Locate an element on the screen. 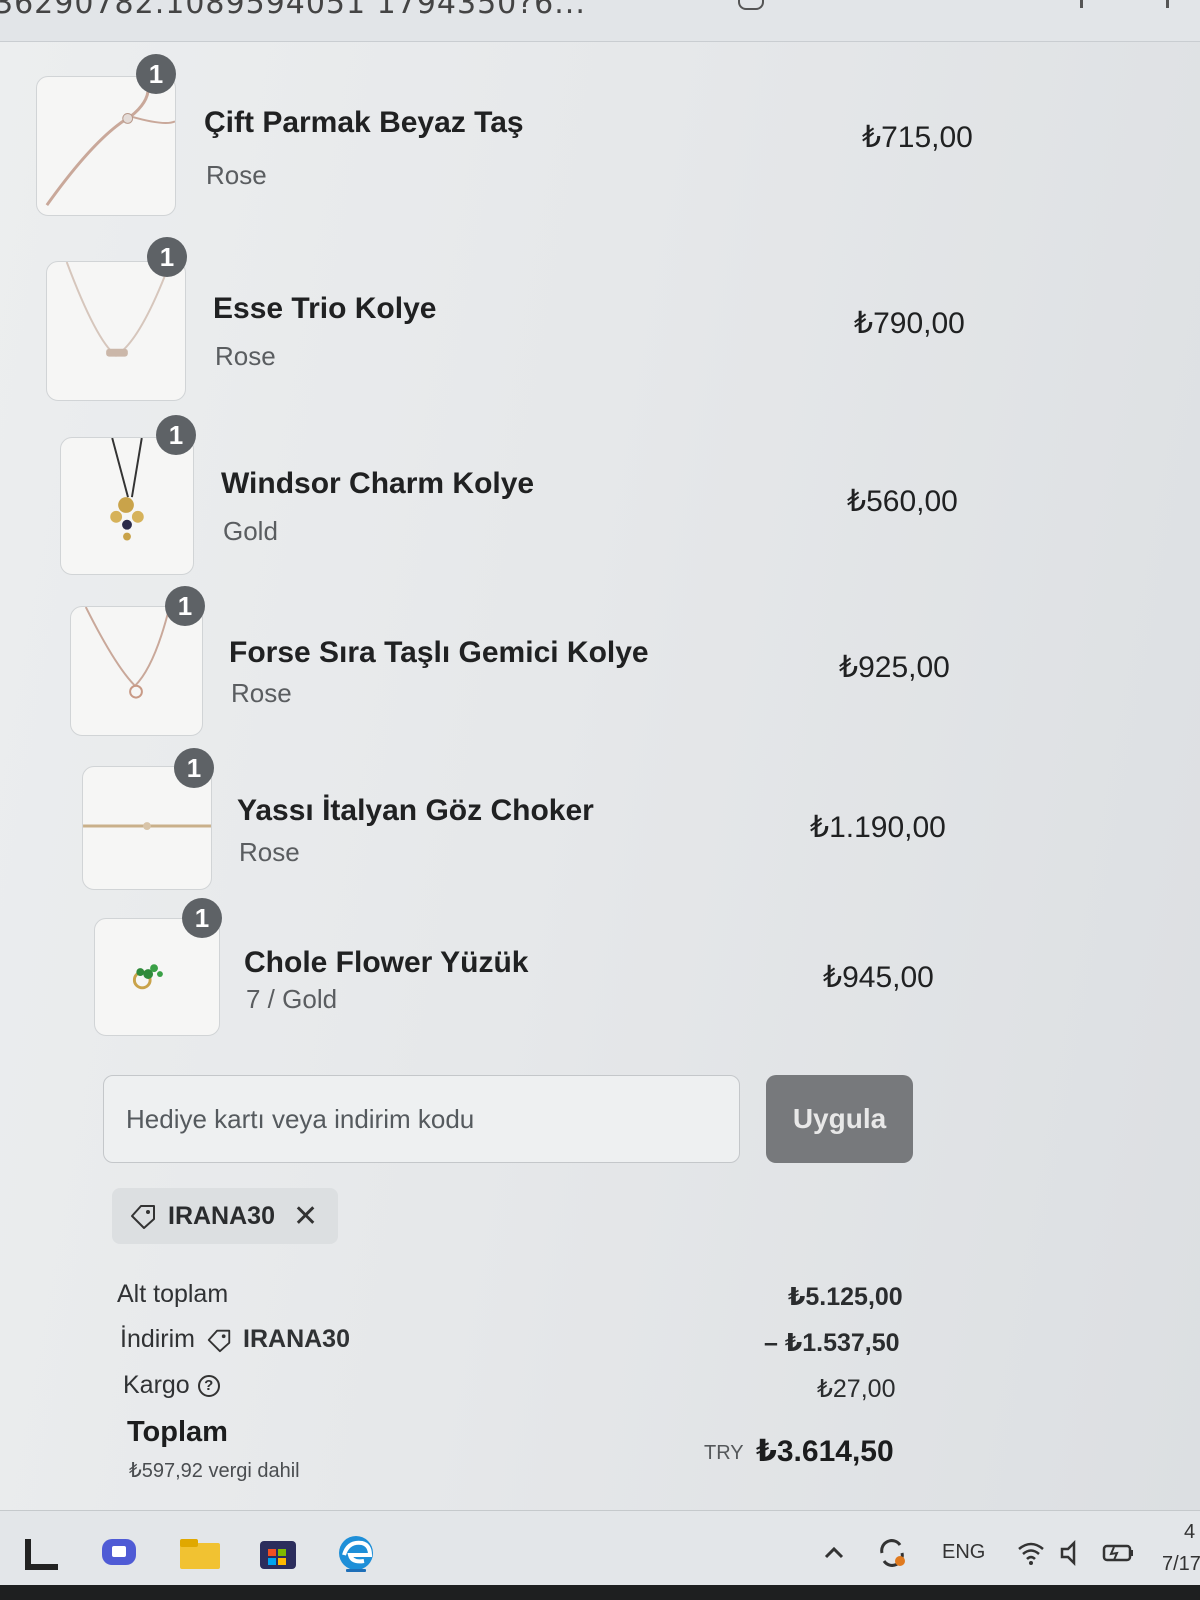  item-variant: Gold is located at coordinates (250, 531).